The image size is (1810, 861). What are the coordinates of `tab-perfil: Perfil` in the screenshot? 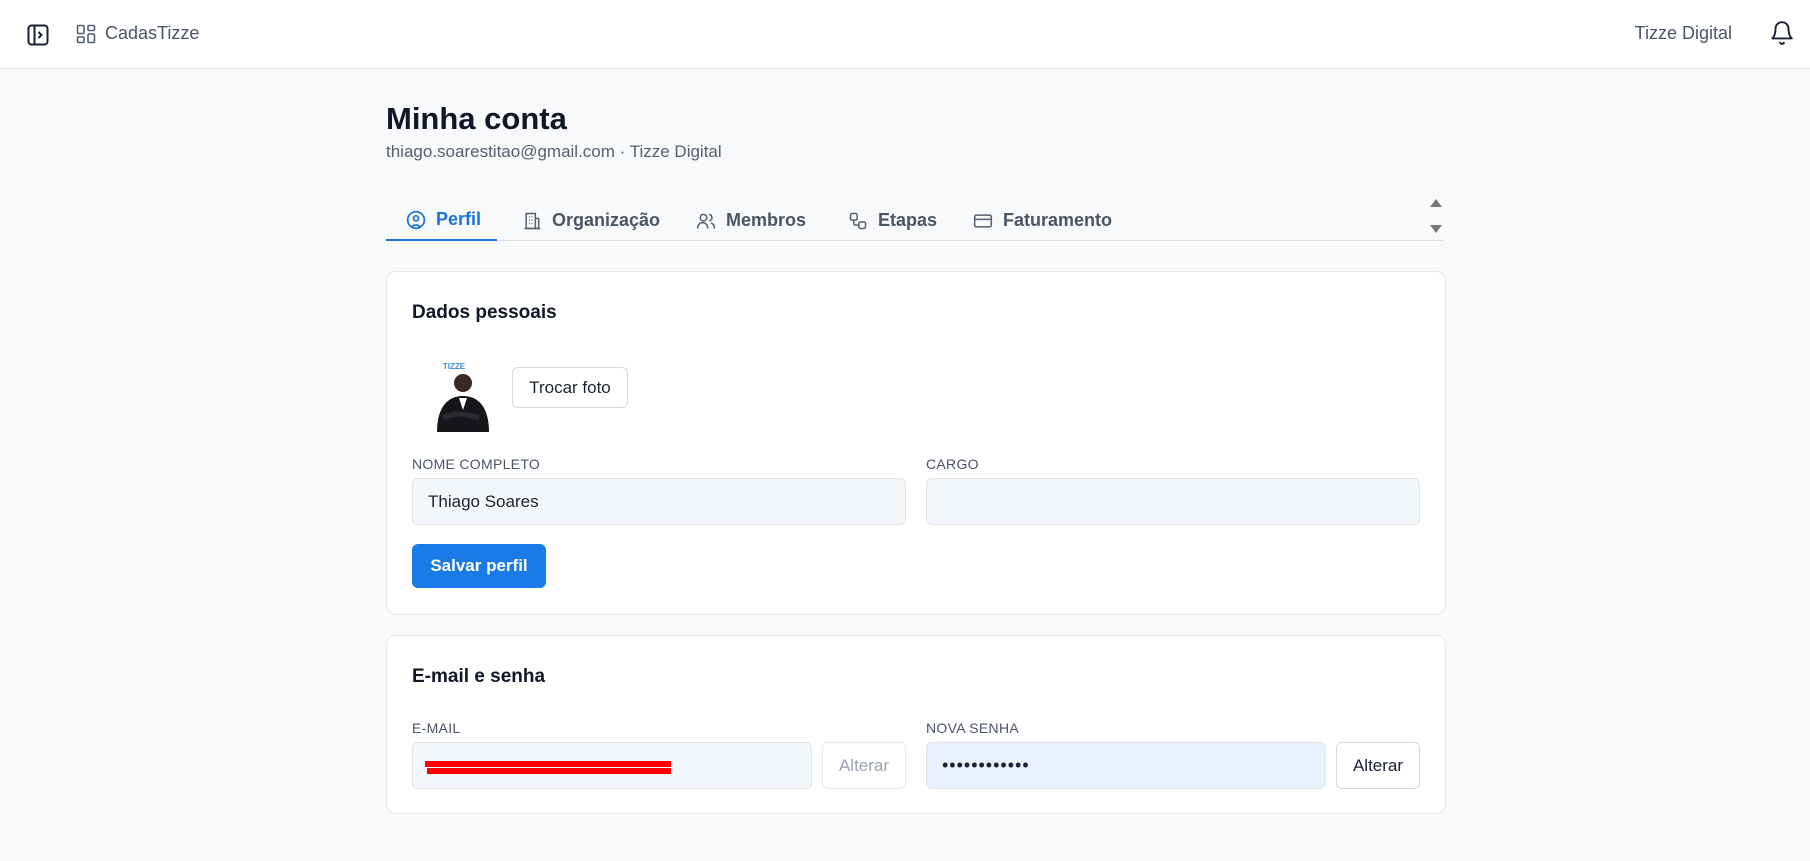 It's located at (441, 220).